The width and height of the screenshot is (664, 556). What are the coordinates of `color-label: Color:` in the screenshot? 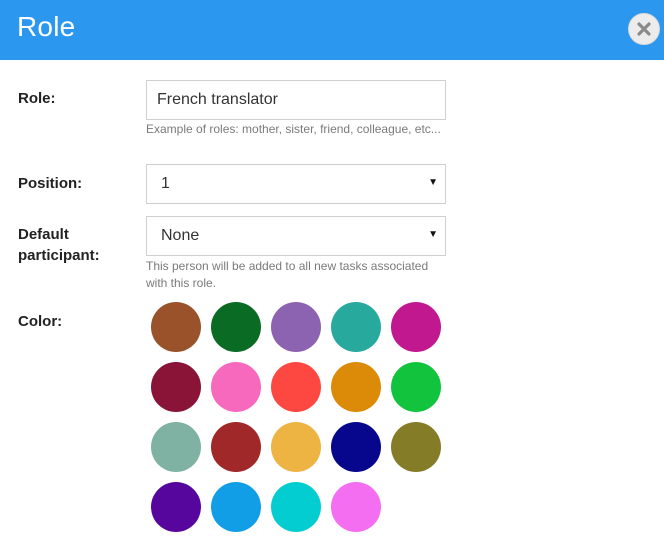 It's located at (40, 321).